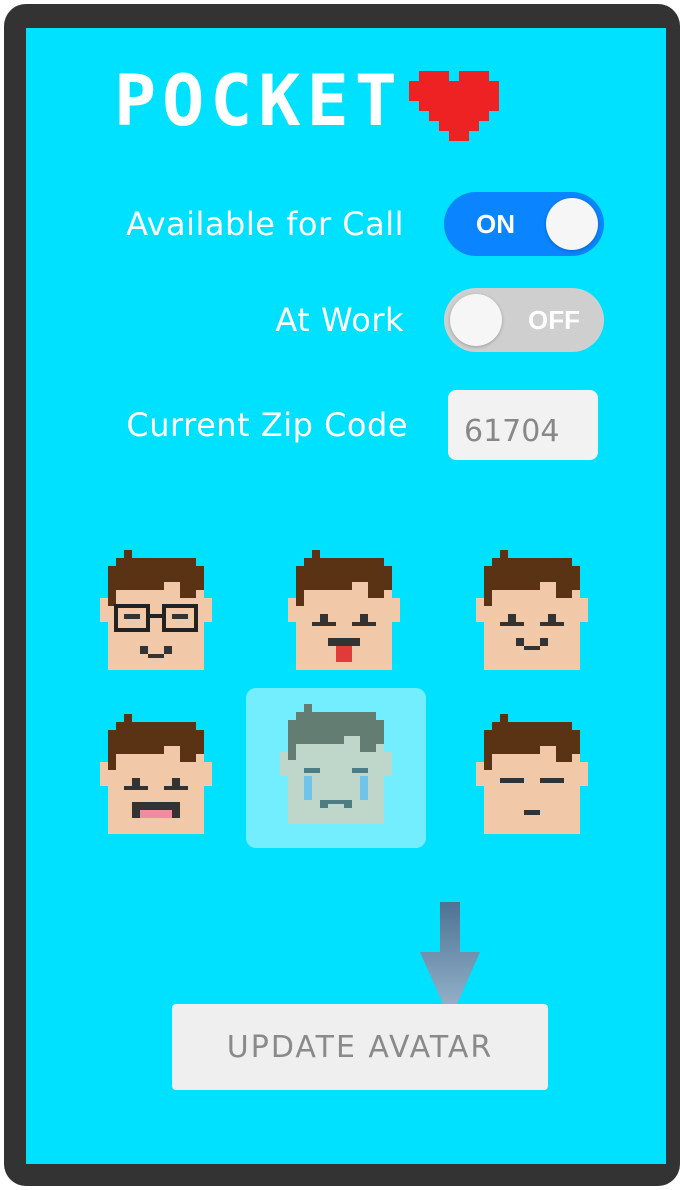 The image size is (684, 1190). What do you see at coordinates (336, 764) in the screenshot?
I see `avatar-crying-icon` at bounding box center [336, 764].